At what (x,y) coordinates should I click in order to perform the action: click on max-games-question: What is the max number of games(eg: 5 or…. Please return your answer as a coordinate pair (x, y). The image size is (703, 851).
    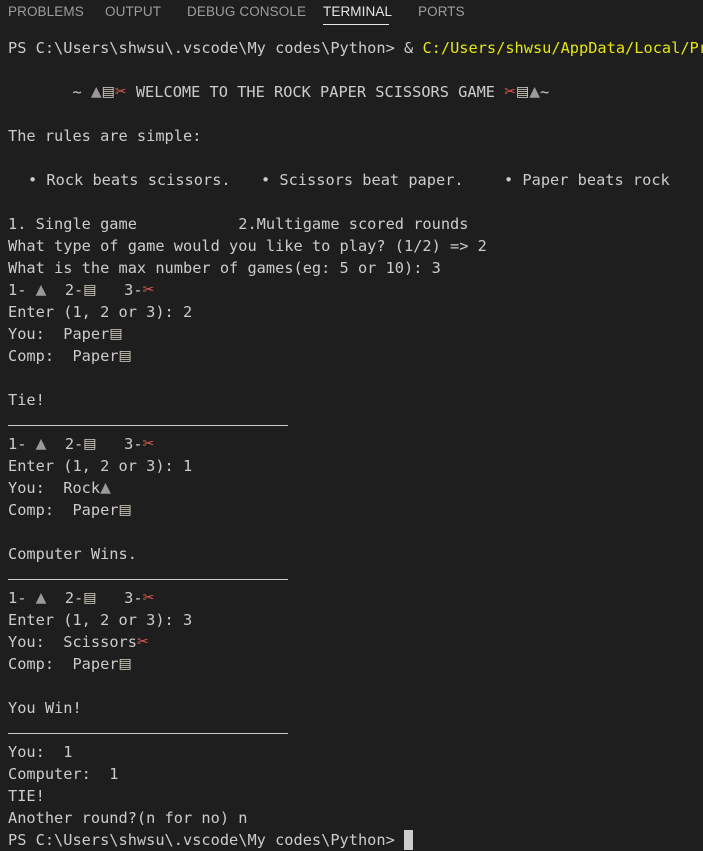
    Looking at the image, I should click on (224, 268).